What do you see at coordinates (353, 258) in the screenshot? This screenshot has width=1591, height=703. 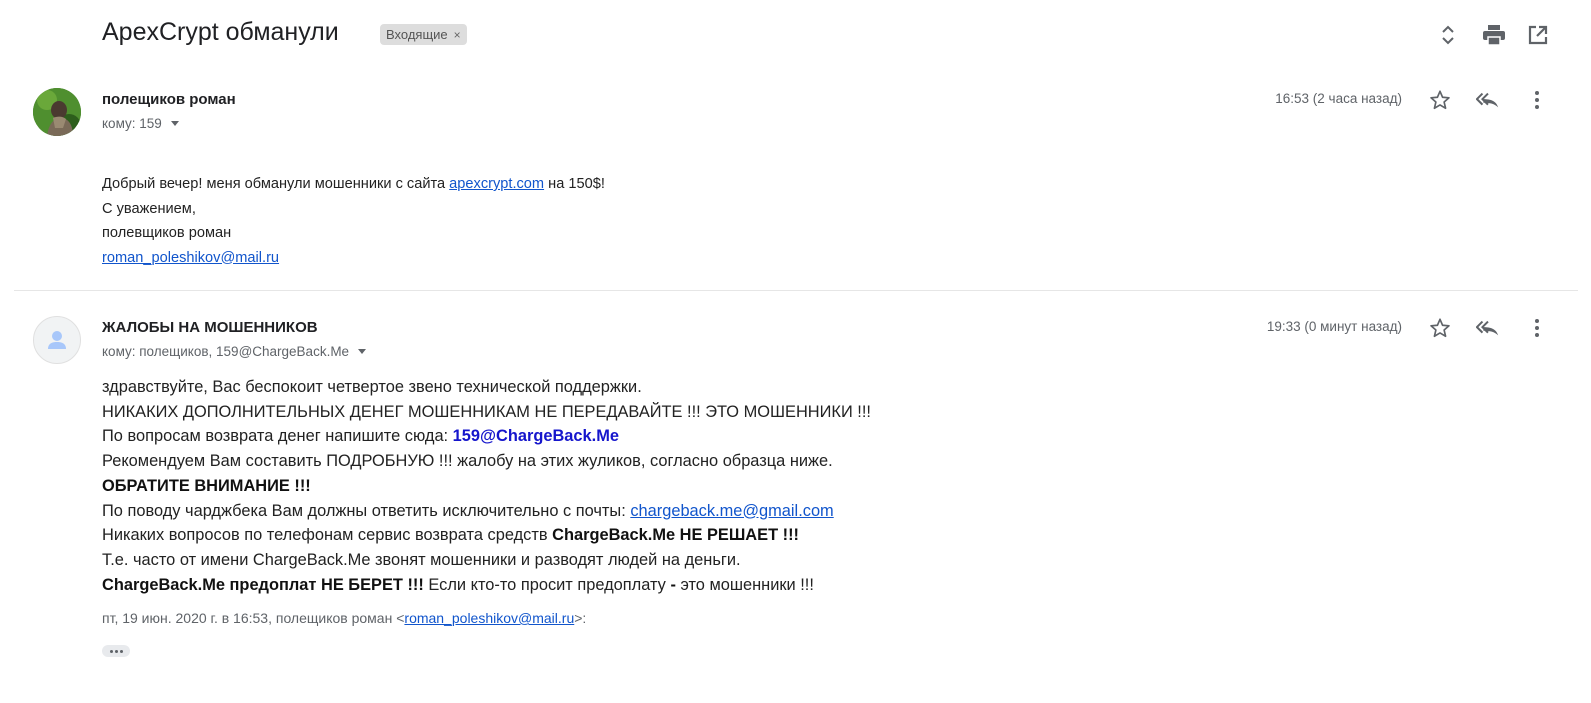 I see `body-line: roman_poleshikov@mail.ru` at bounding box center [353, 258].